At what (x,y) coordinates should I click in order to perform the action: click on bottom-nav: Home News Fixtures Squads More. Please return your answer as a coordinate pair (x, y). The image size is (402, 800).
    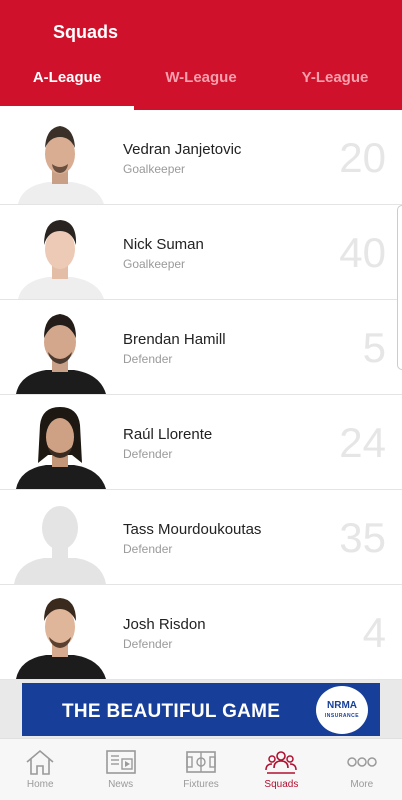
    Looking at the image, I should click on (201, 769).